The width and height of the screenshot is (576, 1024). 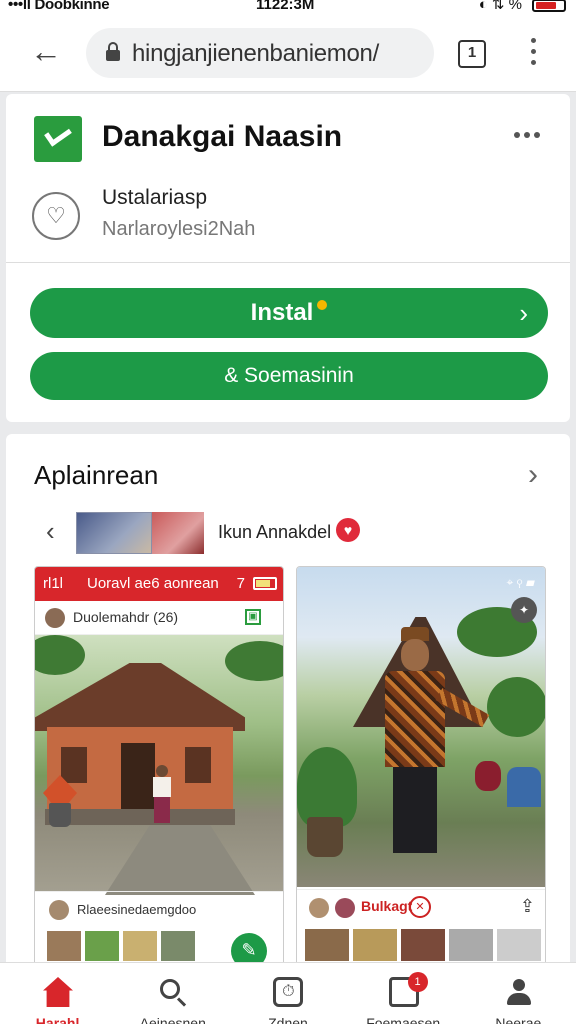 I want to click on post-footer: Bulkagt ✕ ⇪, so click(x=421, y=907).